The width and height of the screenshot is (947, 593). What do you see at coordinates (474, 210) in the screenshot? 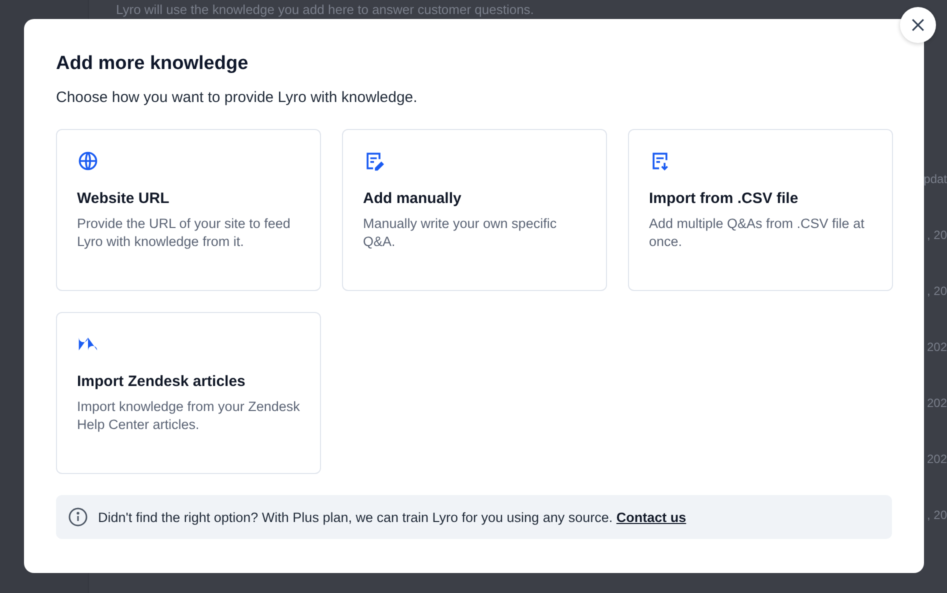
I see `option-card: Add manually Manually write your own specific Q&A.` at bounding box center [474, 210].